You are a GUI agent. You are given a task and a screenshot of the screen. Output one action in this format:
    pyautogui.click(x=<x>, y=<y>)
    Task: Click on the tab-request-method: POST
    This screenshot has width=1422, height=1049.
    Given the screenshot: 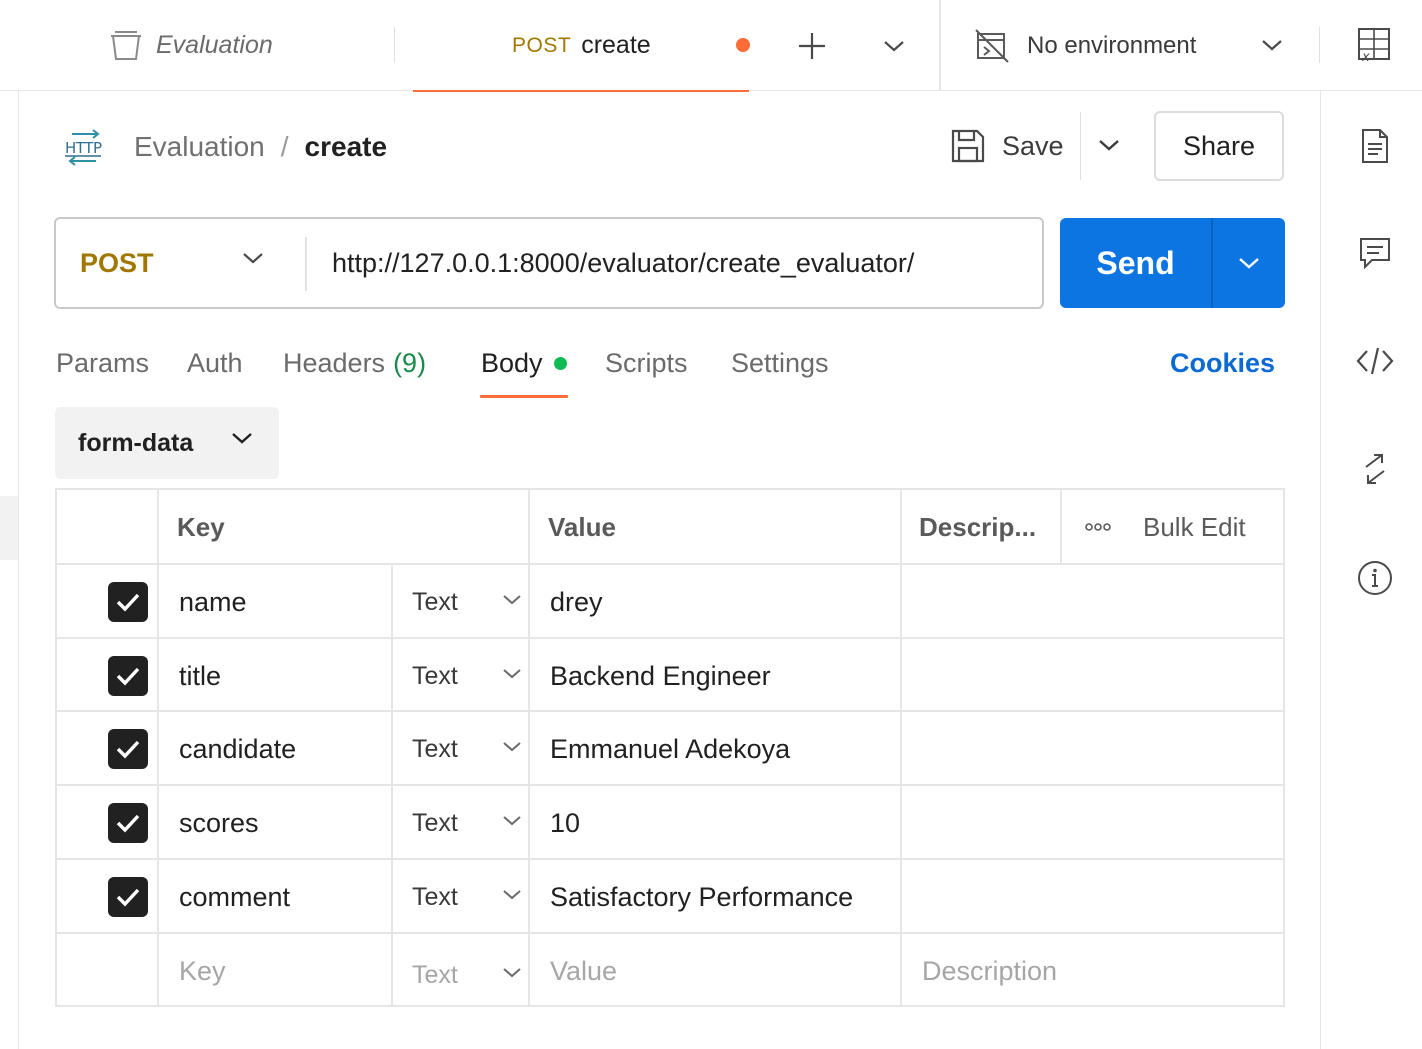 What is the action you would take?
    pyautogui.click(x=542, y=45)
    